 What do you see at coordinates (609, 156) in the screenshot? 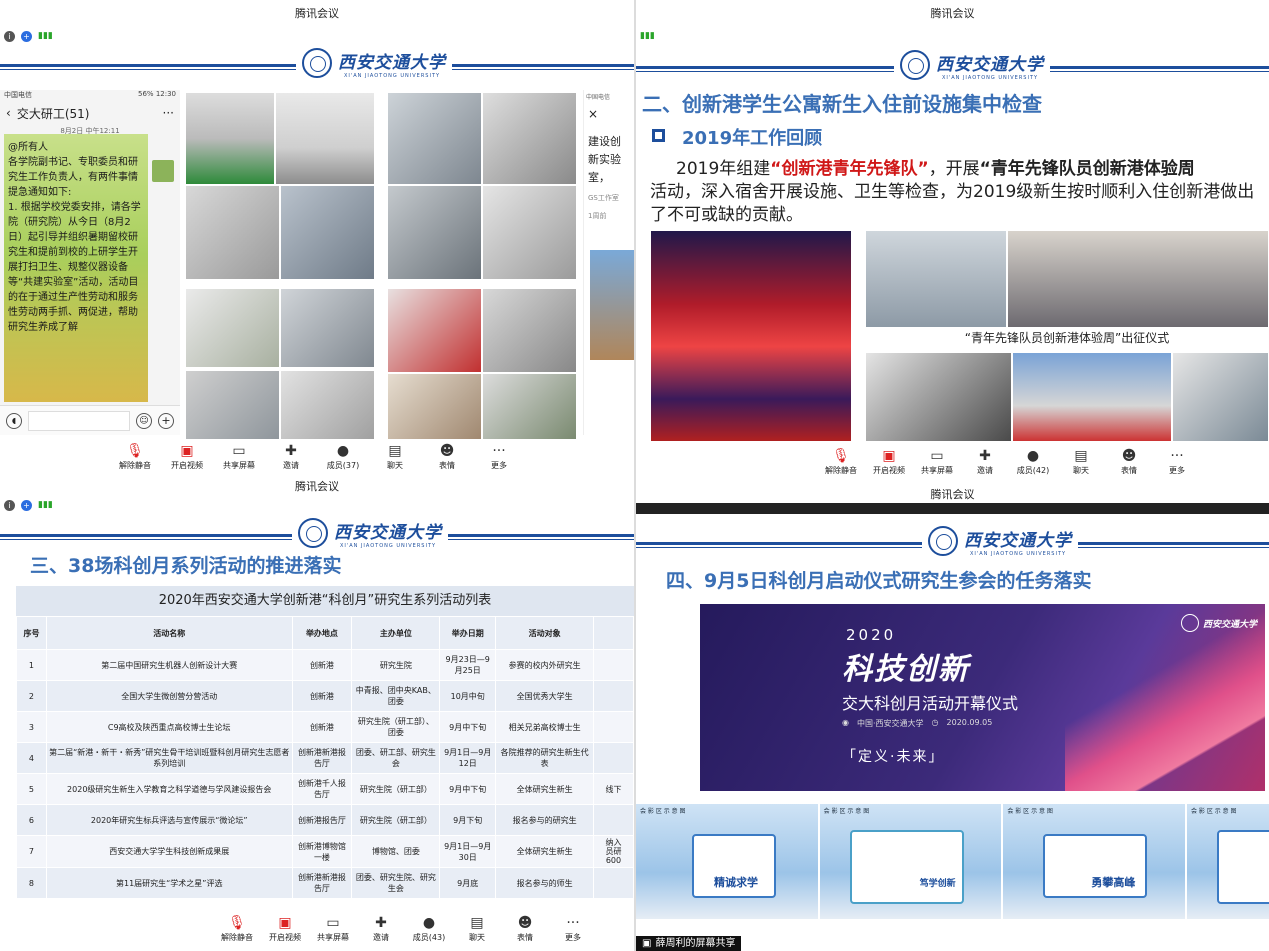
I see `side-article-title: 建设创新实验室，` at bounding box center [609, 156].